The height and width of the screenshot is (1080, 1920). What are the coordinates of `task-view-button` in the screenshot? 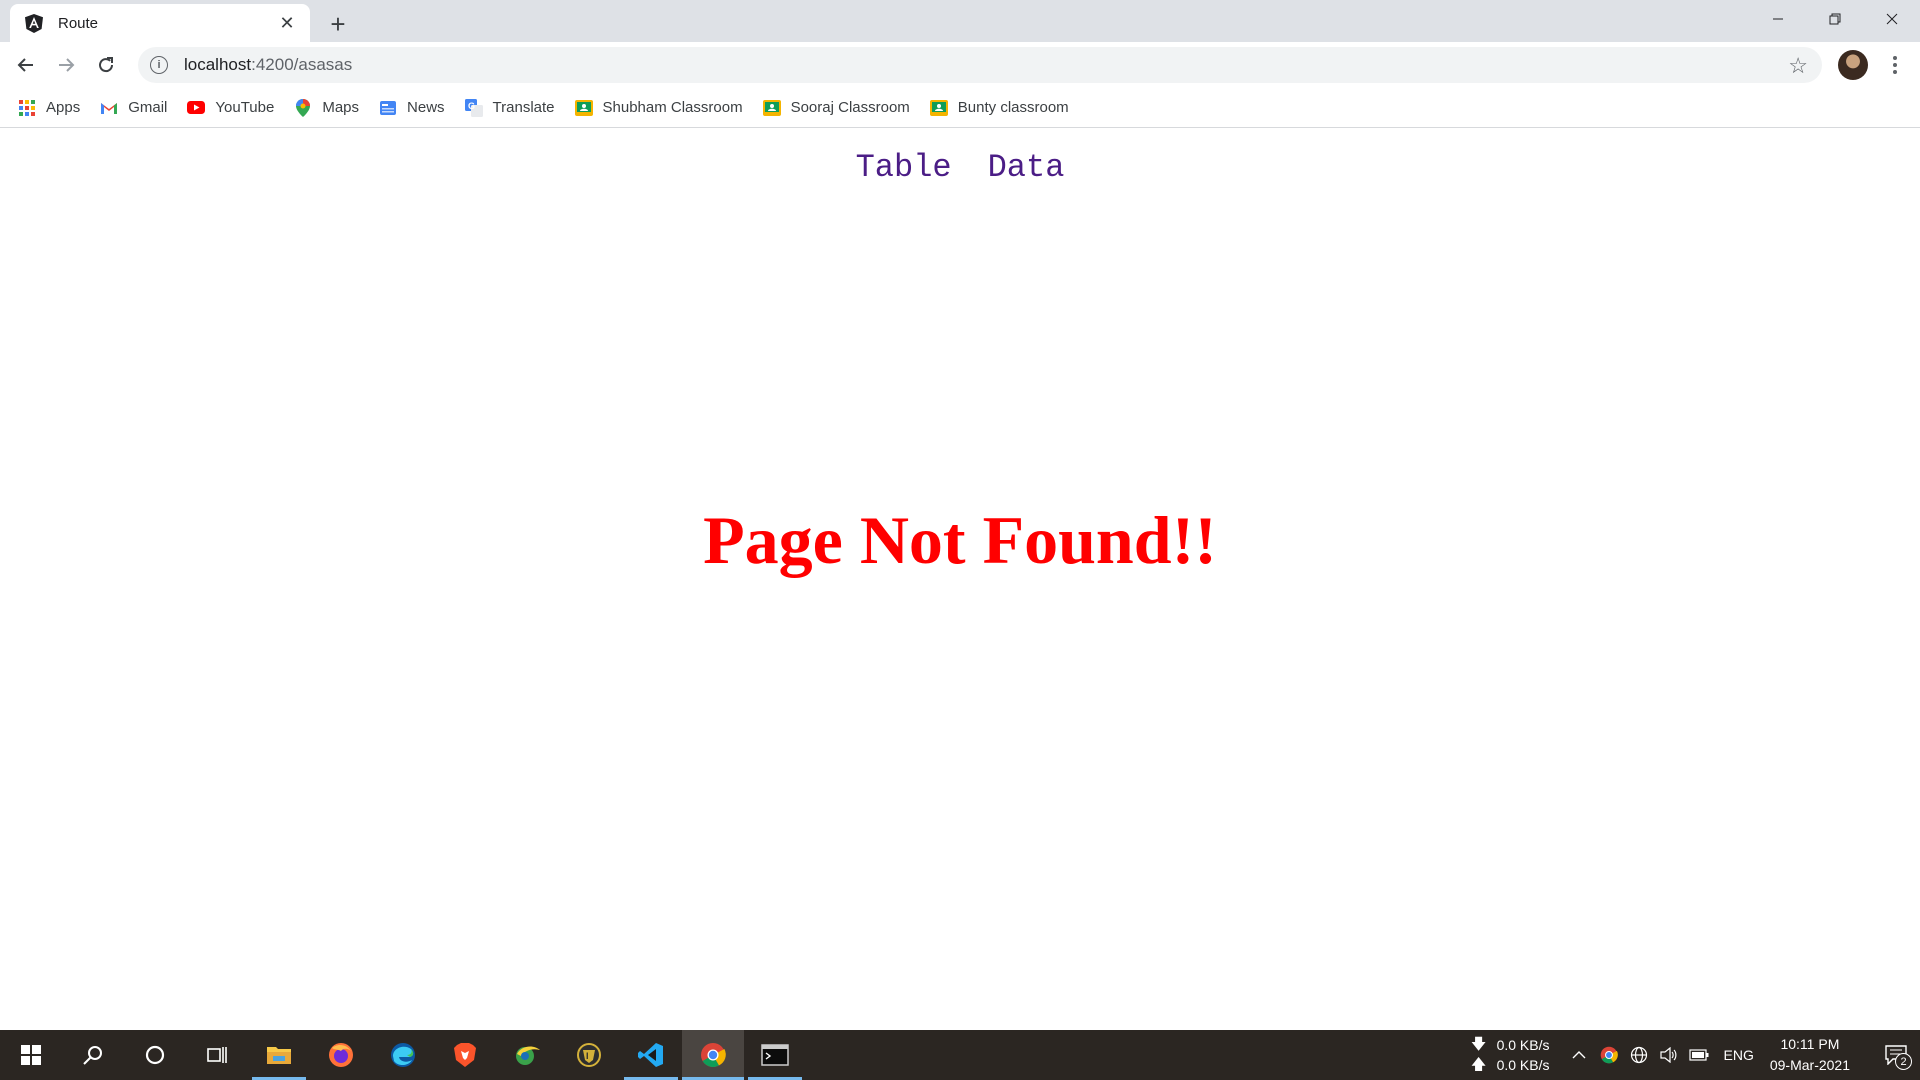 It's located at (217, 1055).